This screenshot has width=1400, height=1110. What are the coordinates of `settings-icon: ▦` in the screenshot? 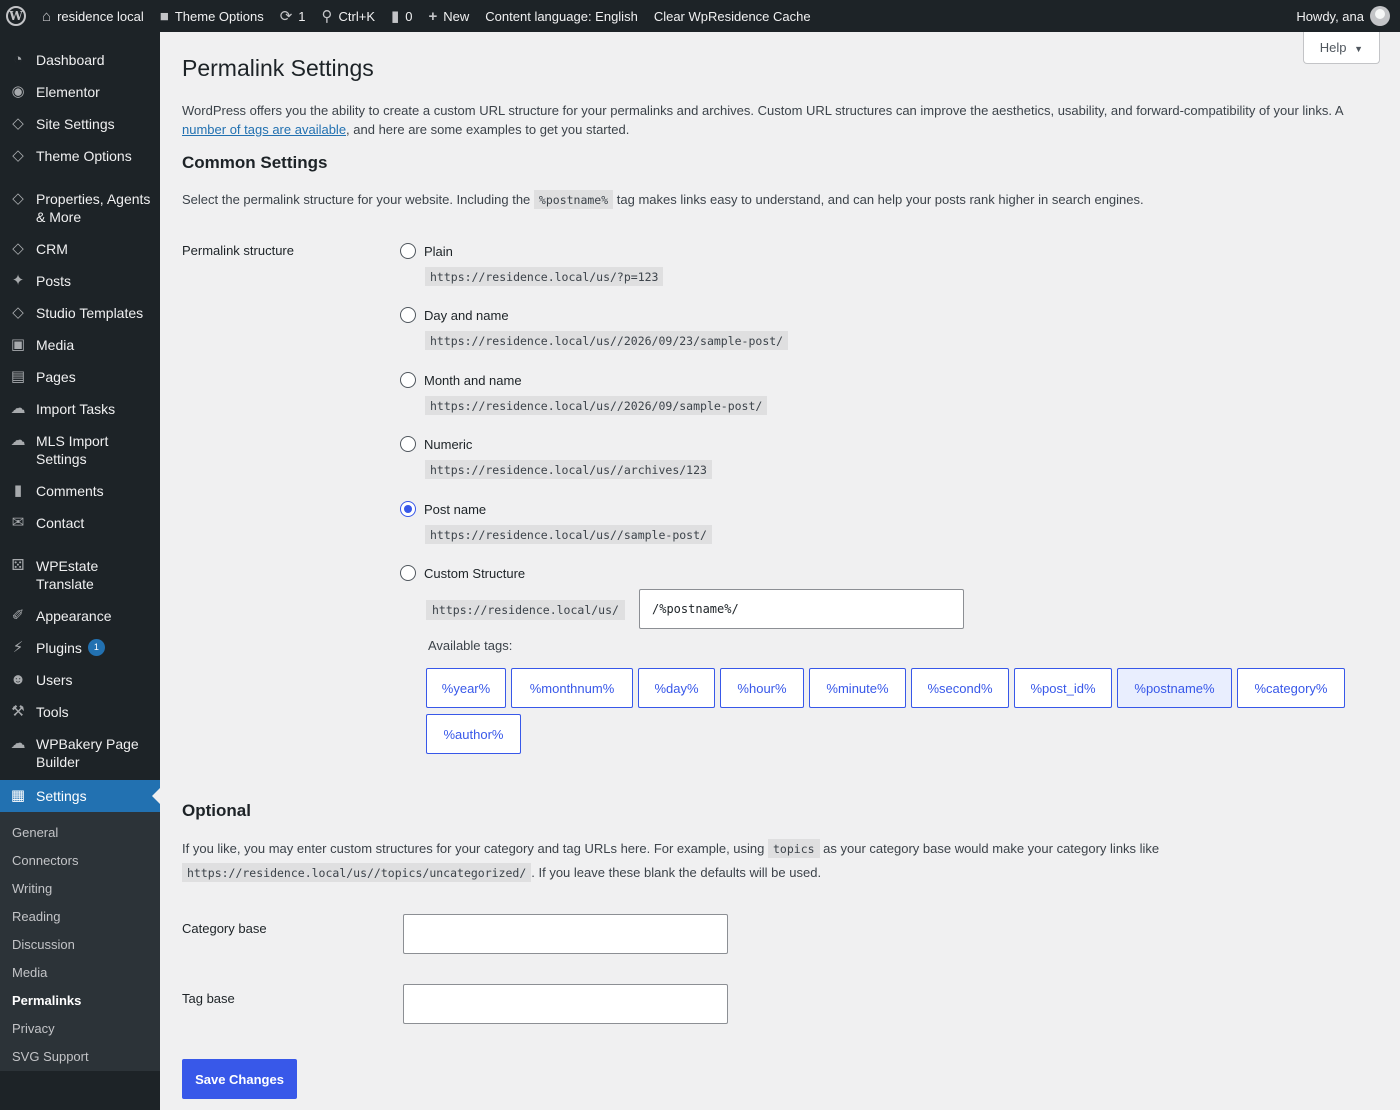 It's located at (18, 795).